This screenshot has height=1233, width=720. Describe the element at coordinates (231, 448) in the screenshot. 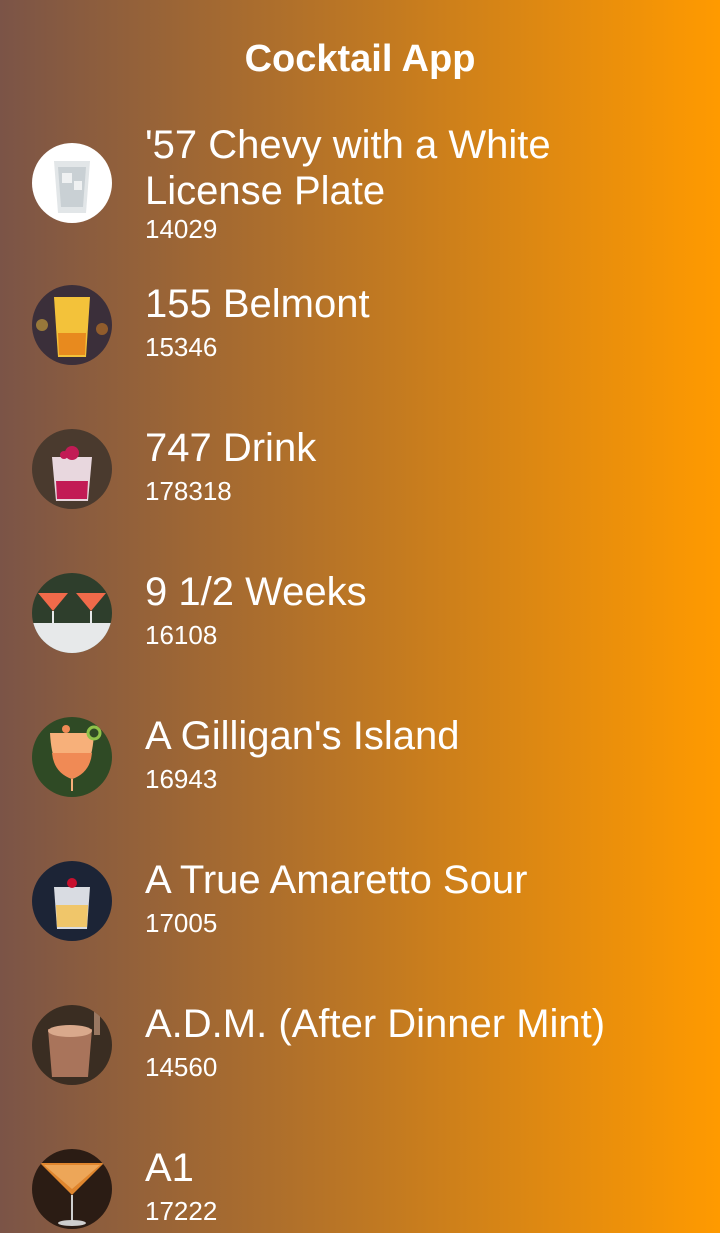

I see `drink-name: 747 Drink` at that location.